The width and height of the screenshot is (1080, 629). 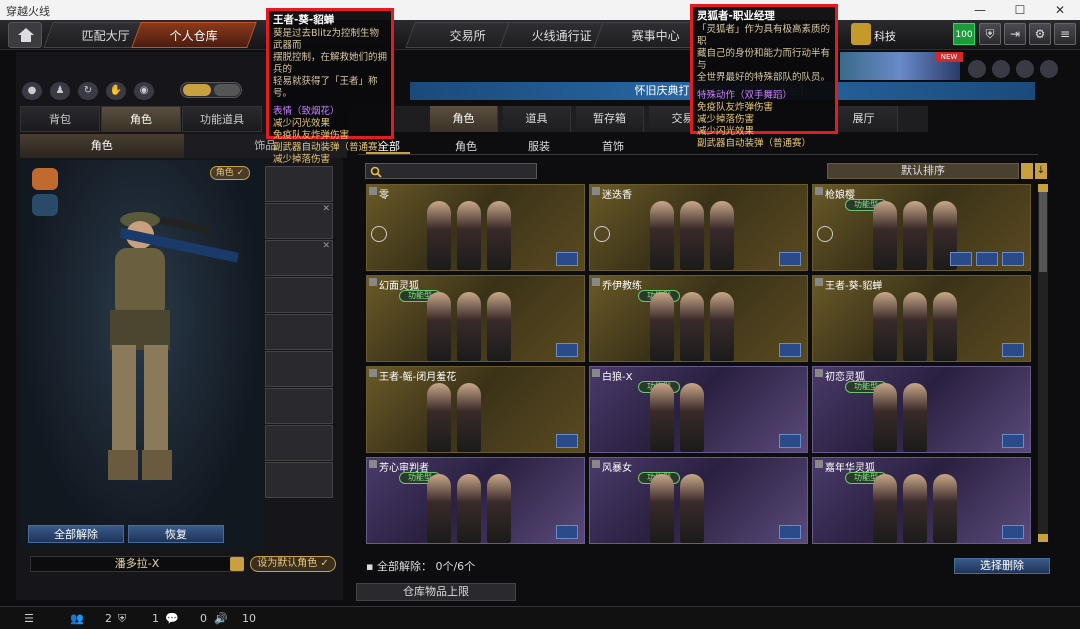 What do you see at coordinates (60, 119) in the screenshot?
I see `tab-backpack: 背包` at bounding box center [60, 119].